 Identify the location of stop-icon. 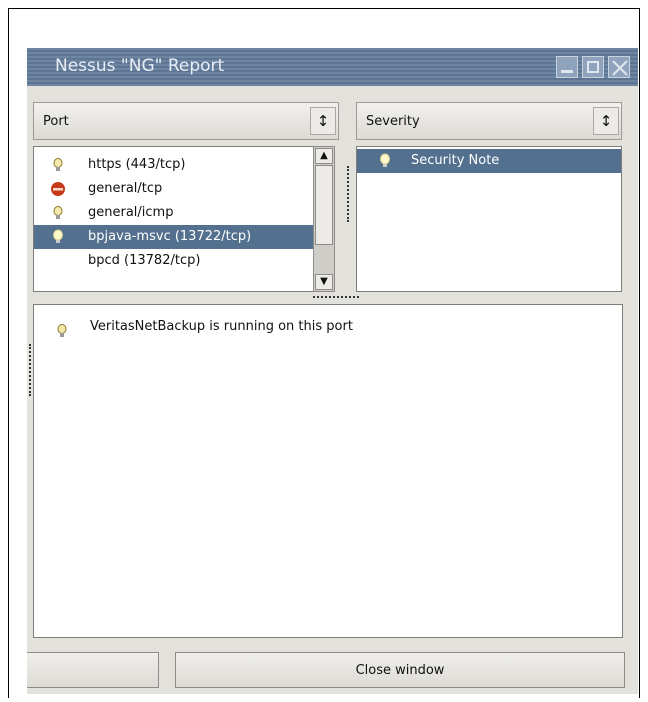
(58, 189).